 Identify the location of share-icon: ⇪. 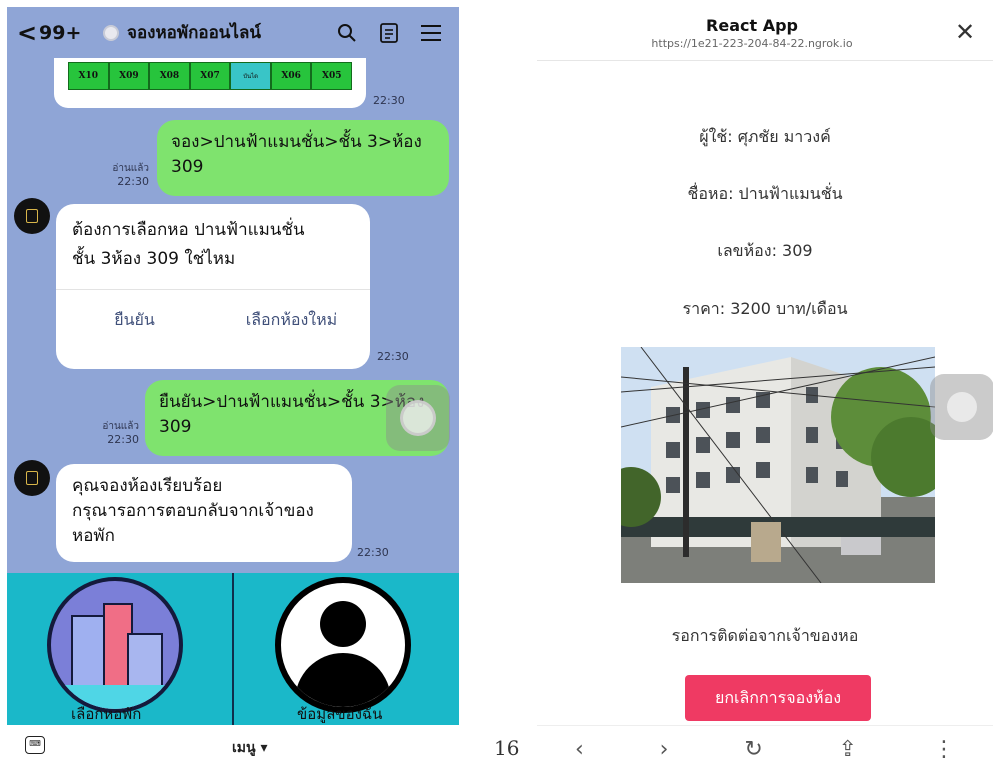
(848, 749).